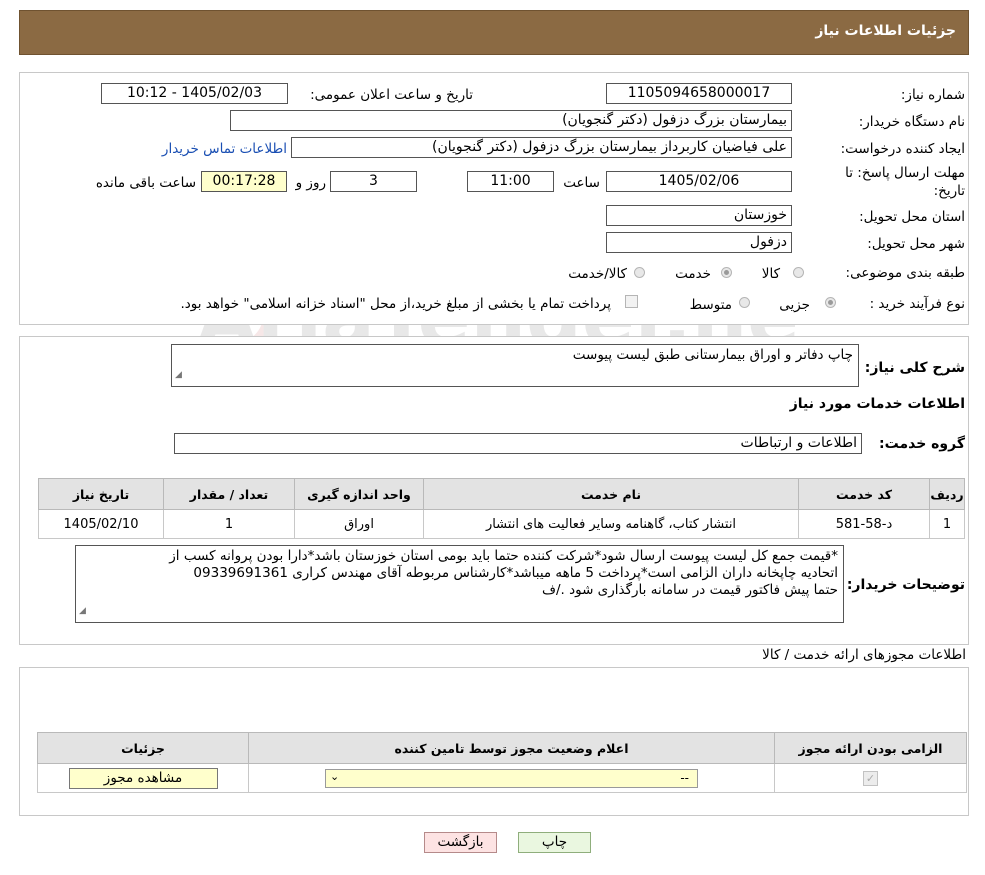 The image size is (985, 875). What do you see at coordinates (554, 842) in the screenshot?
I see `print-button: چاپ` at bounding box center [554, 842].